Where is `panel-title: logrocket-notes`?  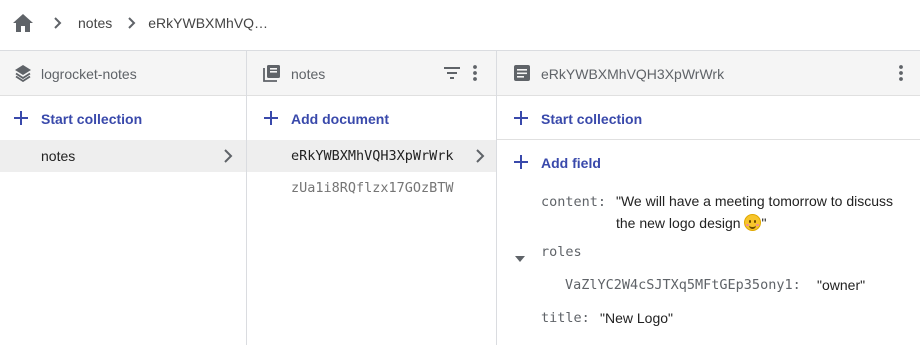
panel-title: logrocket-notes is located at coordinates (89, 74).